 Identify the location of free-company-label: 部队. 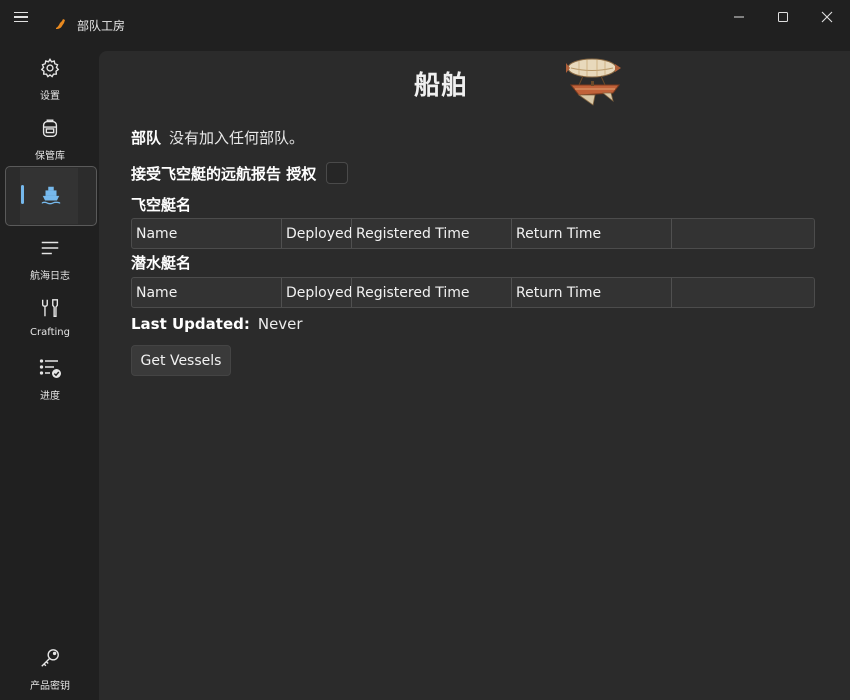
(146, 138).